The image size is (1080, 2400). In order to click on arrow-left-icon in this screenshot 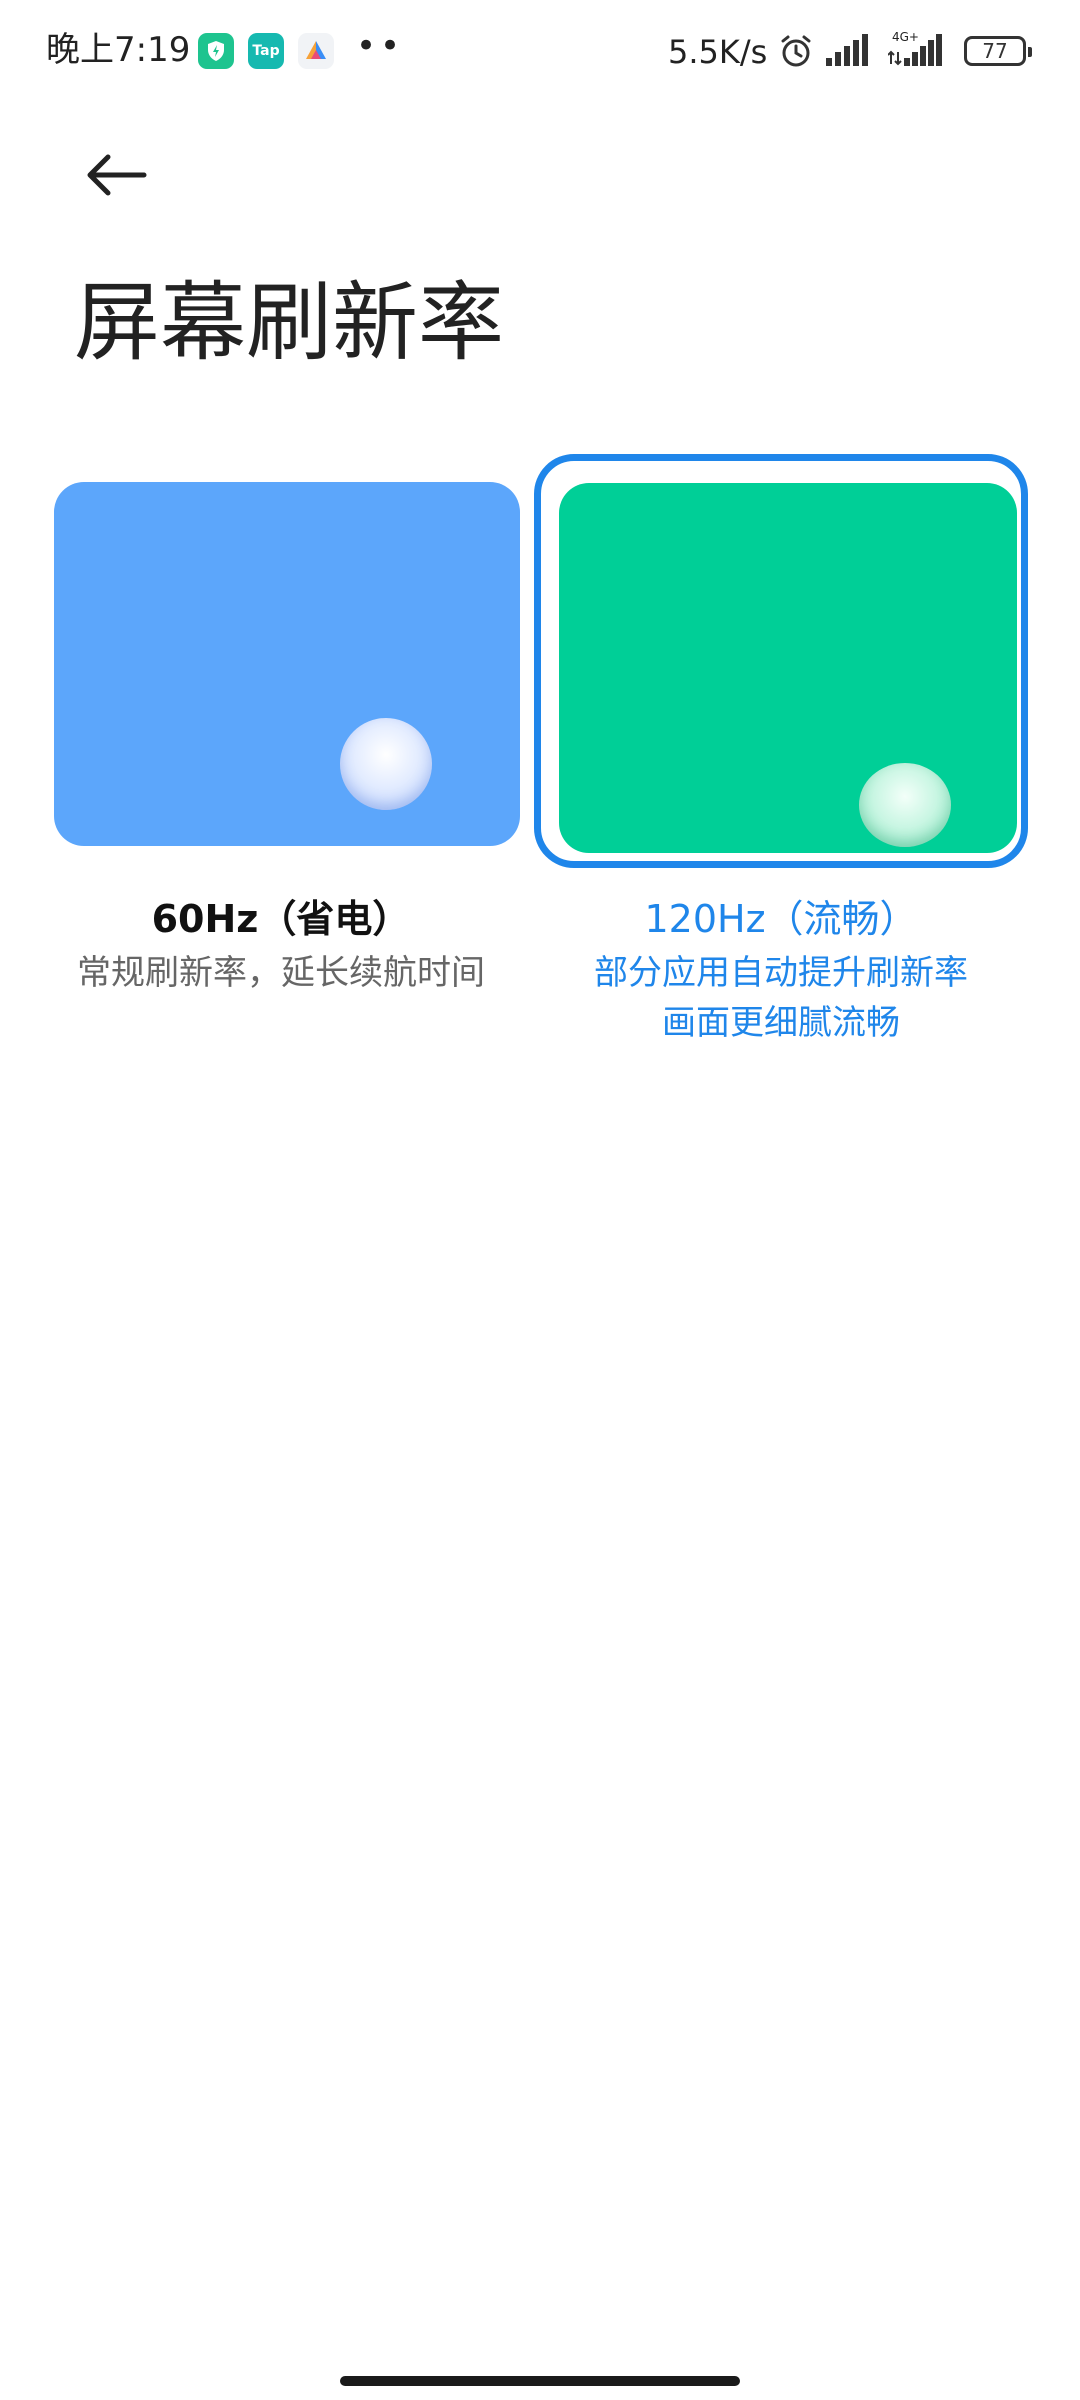, I will do `click(117, 175)`.